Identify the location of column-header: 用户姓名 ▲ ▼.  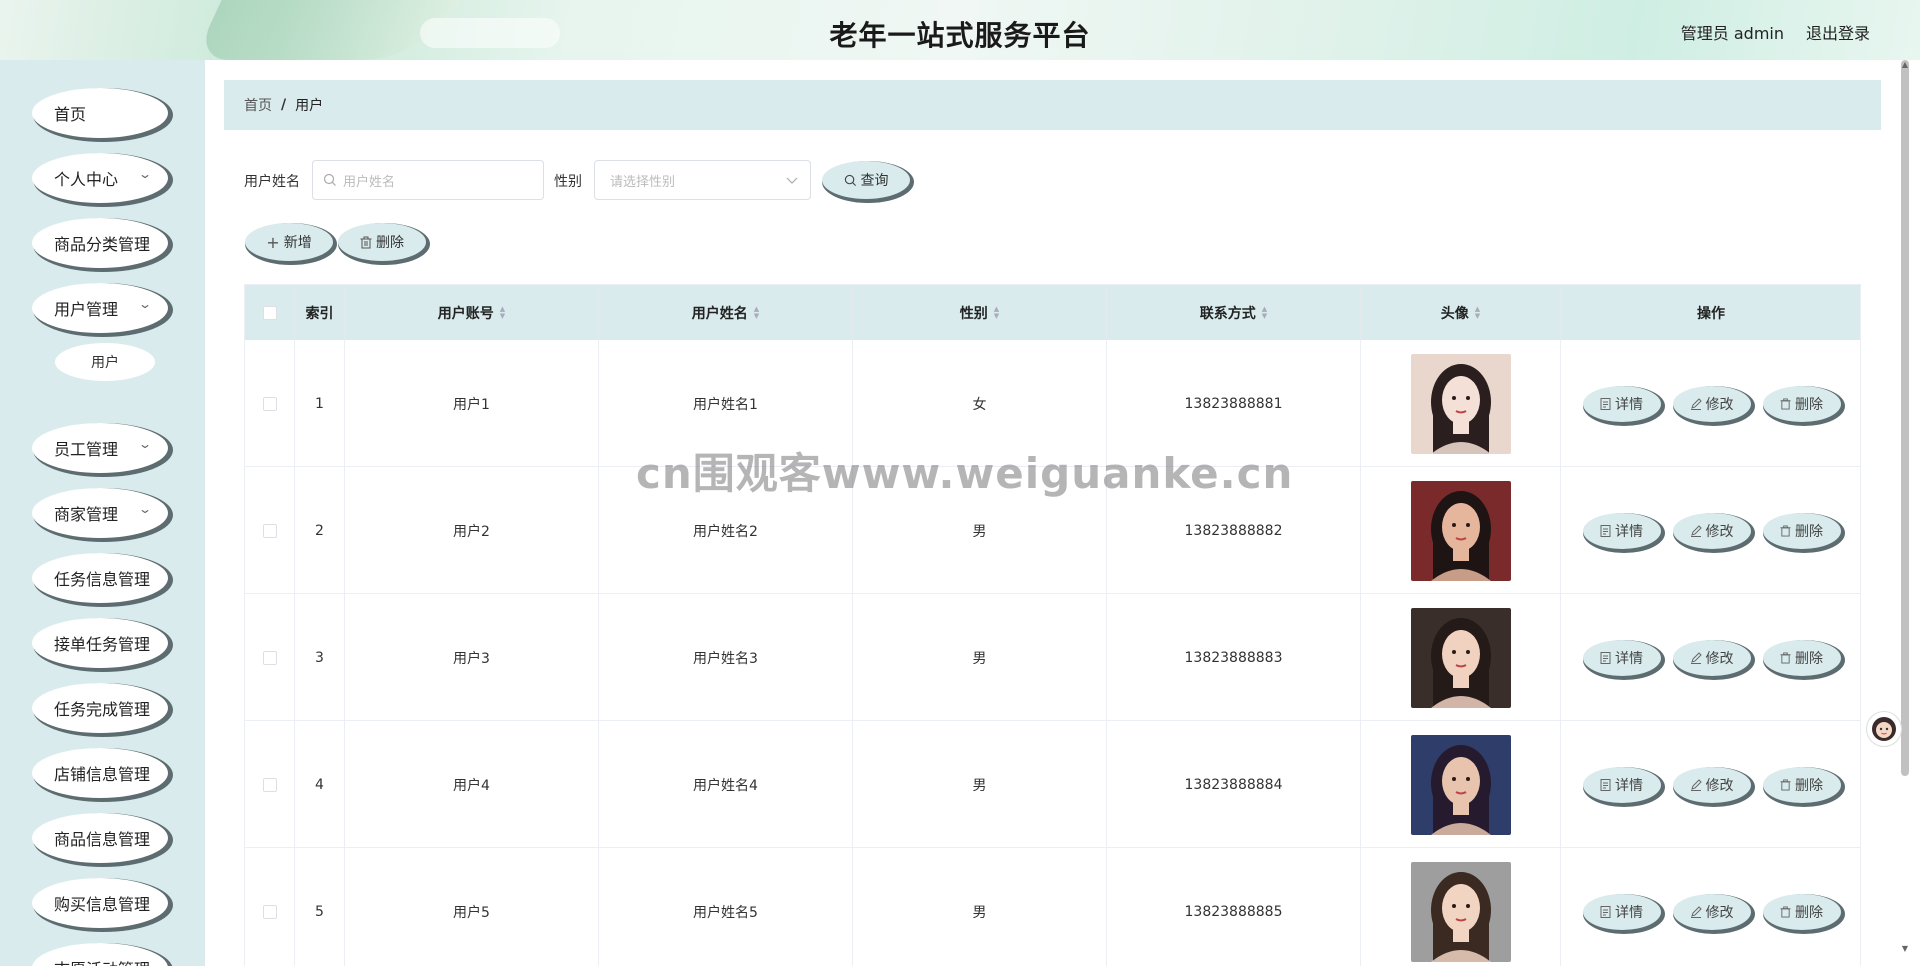
(726, 312).